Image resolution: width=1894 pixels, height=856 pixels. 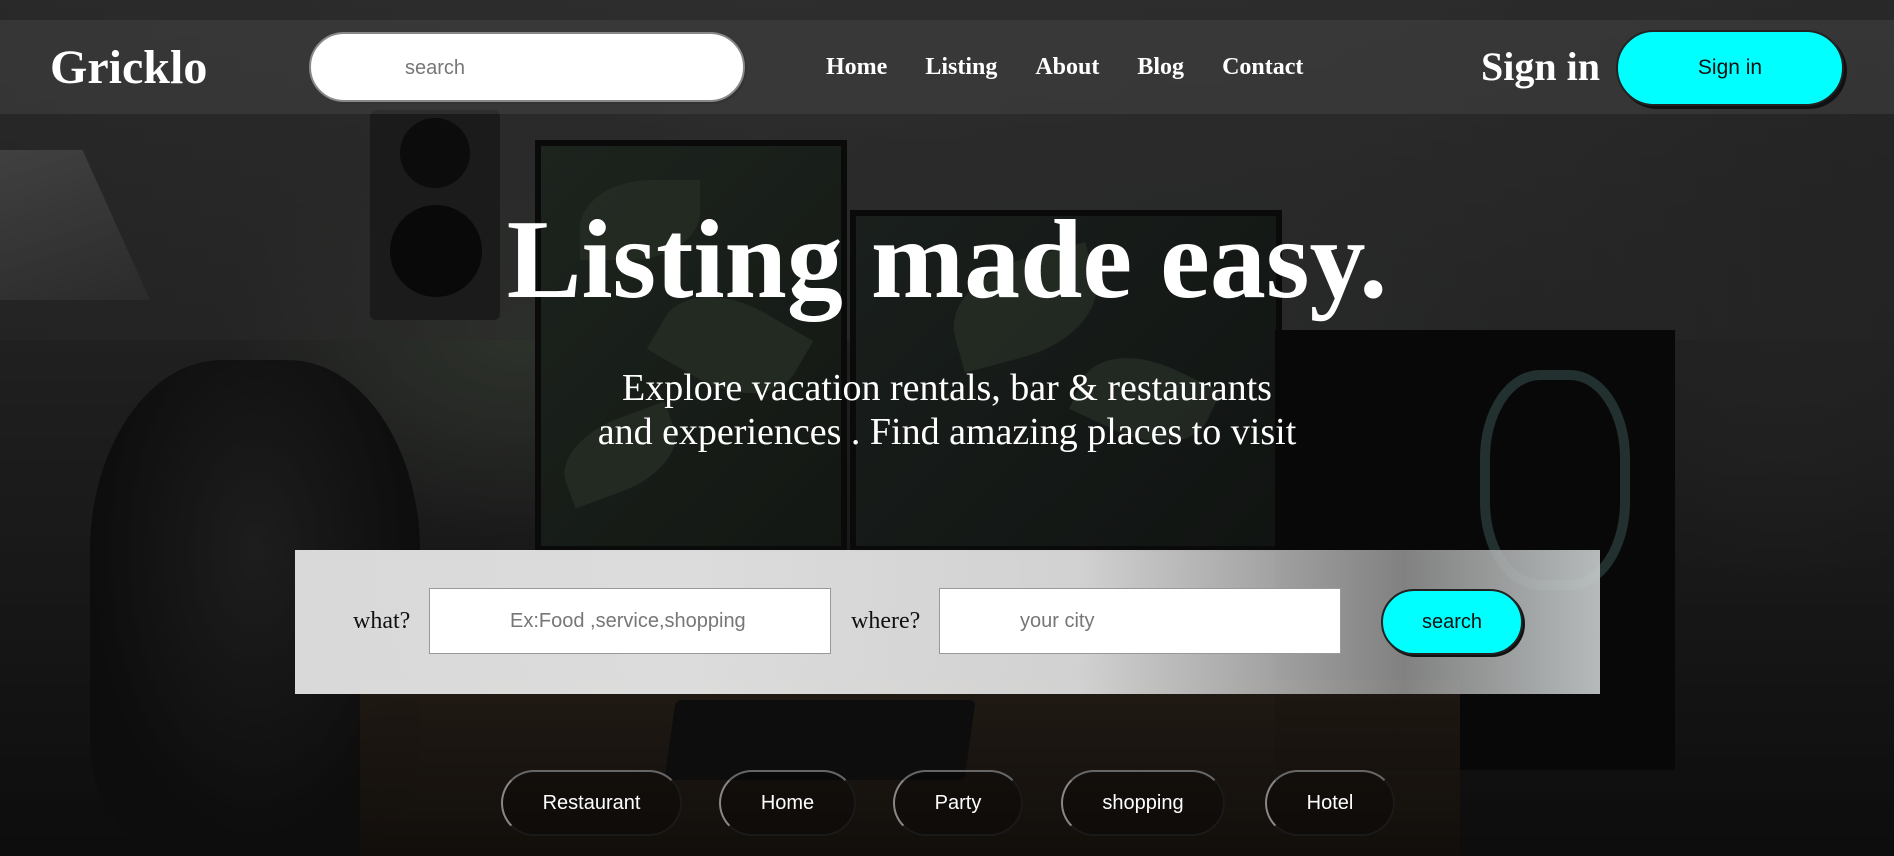 I want to click on top-search-input, so click(x=565, y=68).